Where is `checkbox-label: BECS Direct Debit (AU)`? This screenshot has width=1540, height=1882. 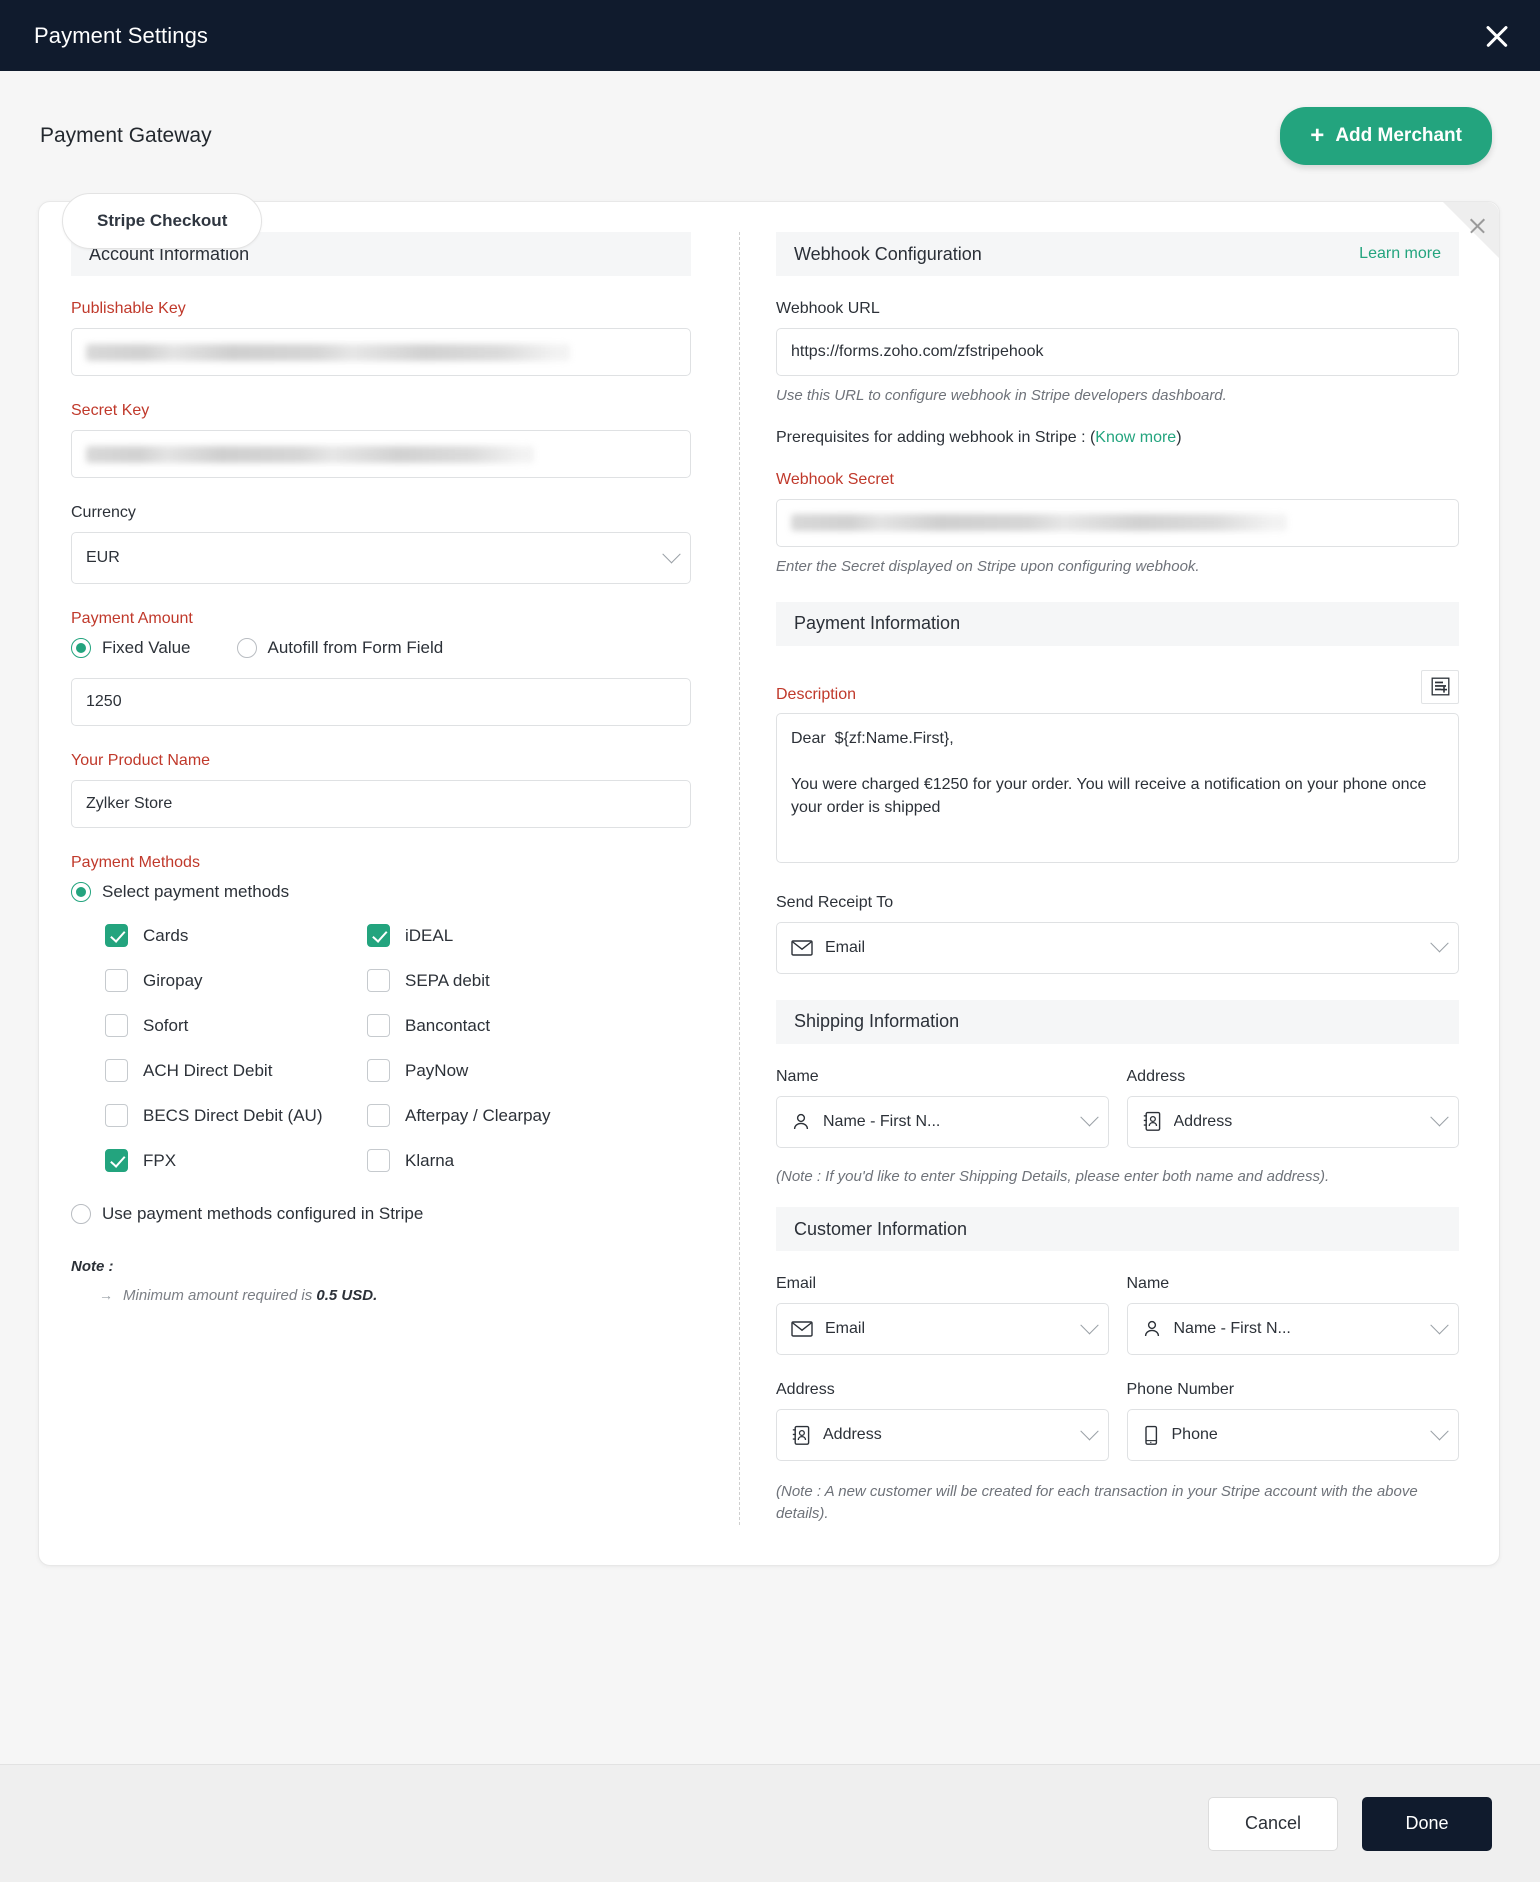 checkbox-label: BECS Direct Debit (AU) is located at coordinates (233, 1115).